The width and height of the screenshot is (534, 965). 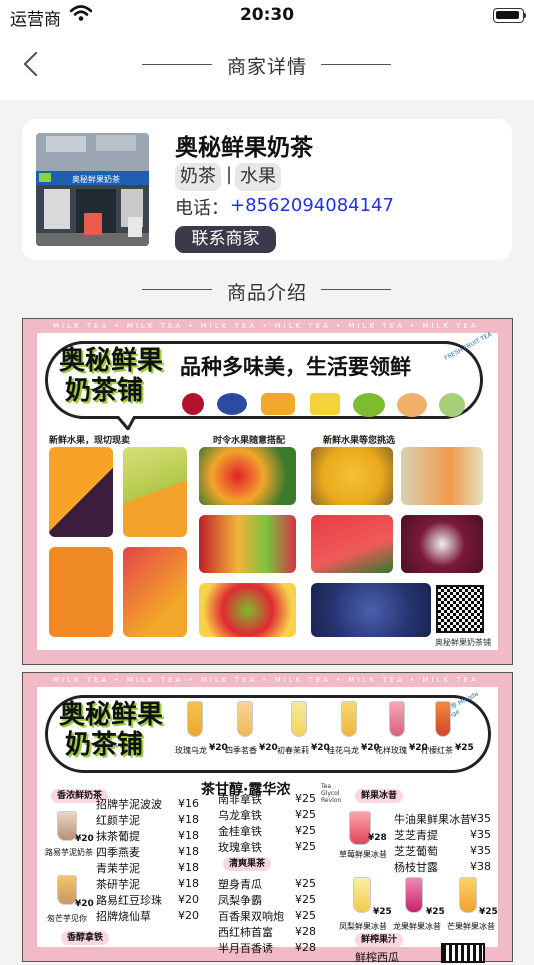 What do you see at coordinates (240, 831) in the screenshot?
I see `menu-item-m3: 金桂拿铁` at bounding box center [240, 831].